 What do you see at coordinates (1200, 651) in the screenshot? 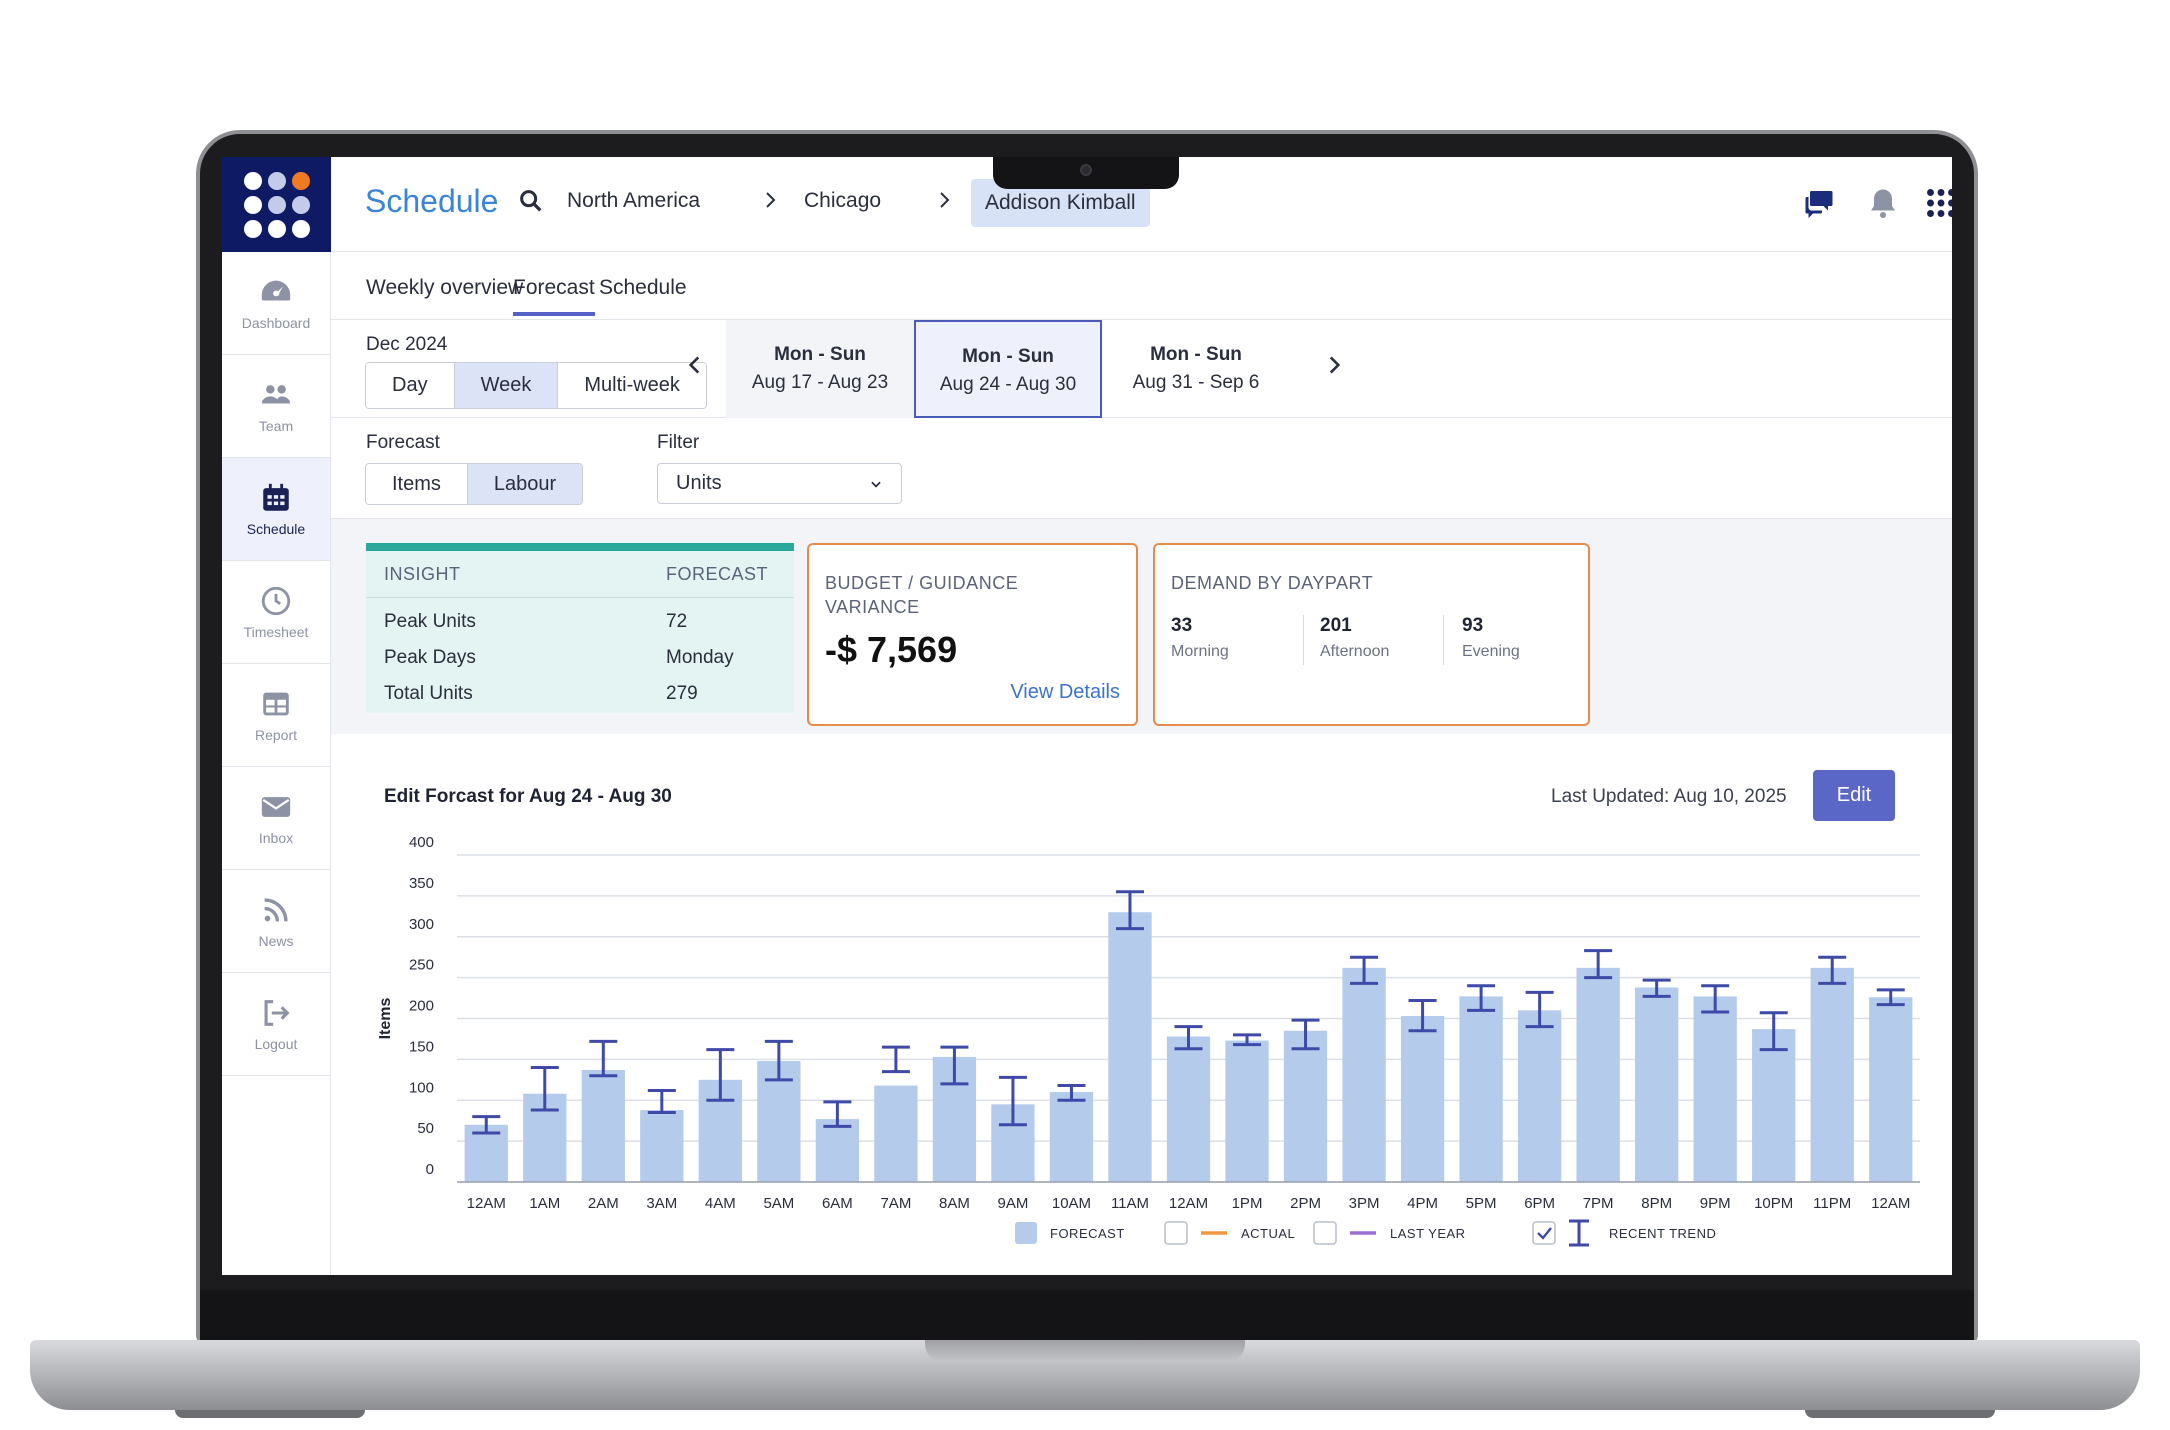
I see `daypart-label: Morning` at bounding box center [1200, 651].